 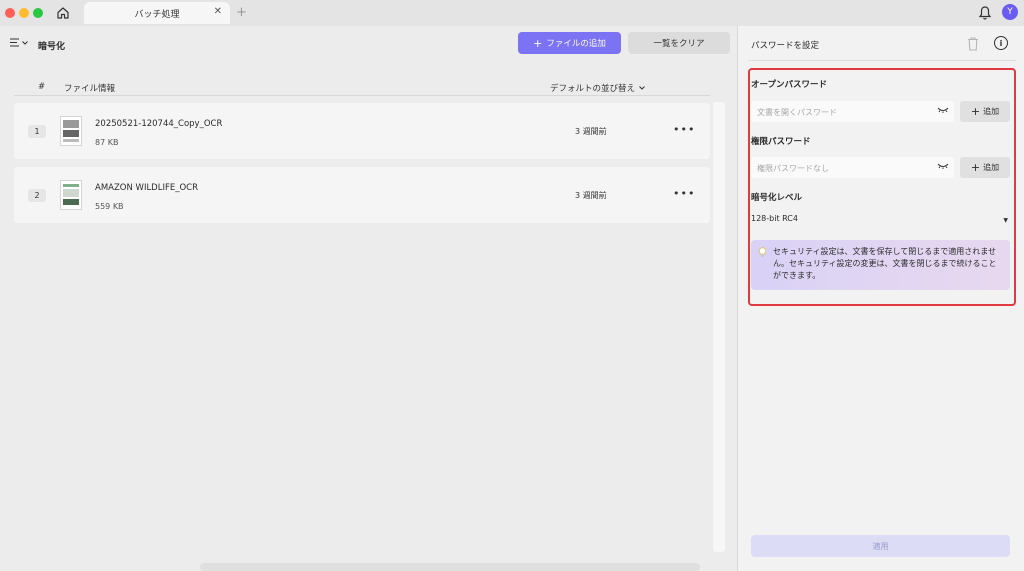 What do you see at coordinates (777, 198) in the screenshot?
I see `encryption-level-label: 暗号化レベル` at bounding box center [777, 198].